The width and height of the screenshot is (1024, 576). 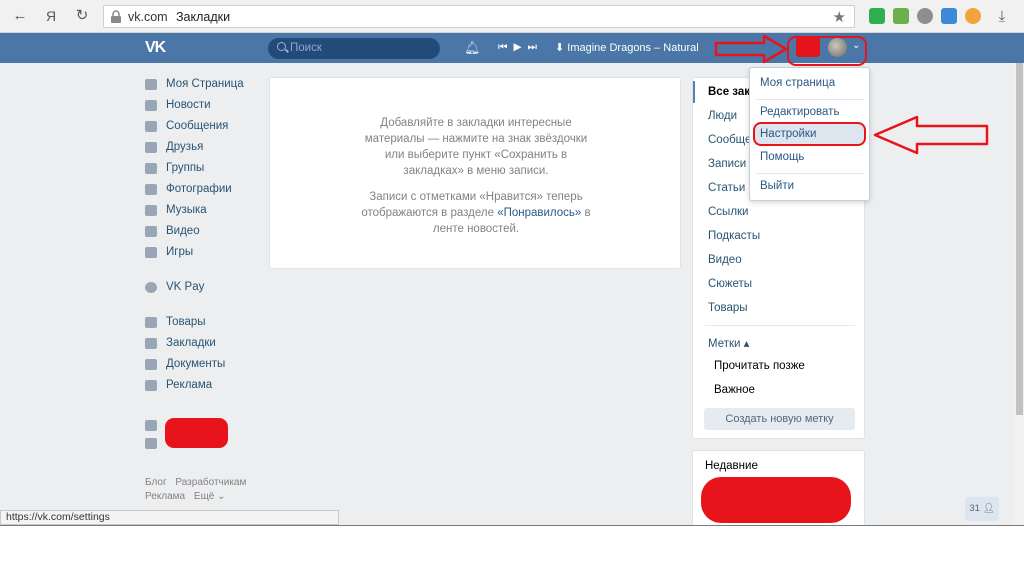 I want to click on sidebar-item-label: Сообщения, so click(x=197, y=126).